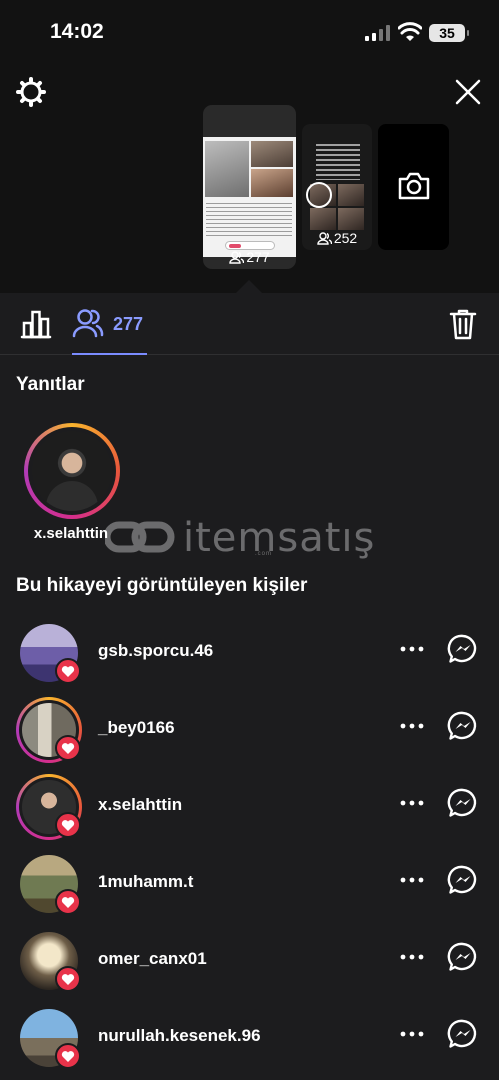  Describe the element at coordinates (179, 1036) in the screenshot. I see `viewer-username: nurullah.kesenek.96` at that location.